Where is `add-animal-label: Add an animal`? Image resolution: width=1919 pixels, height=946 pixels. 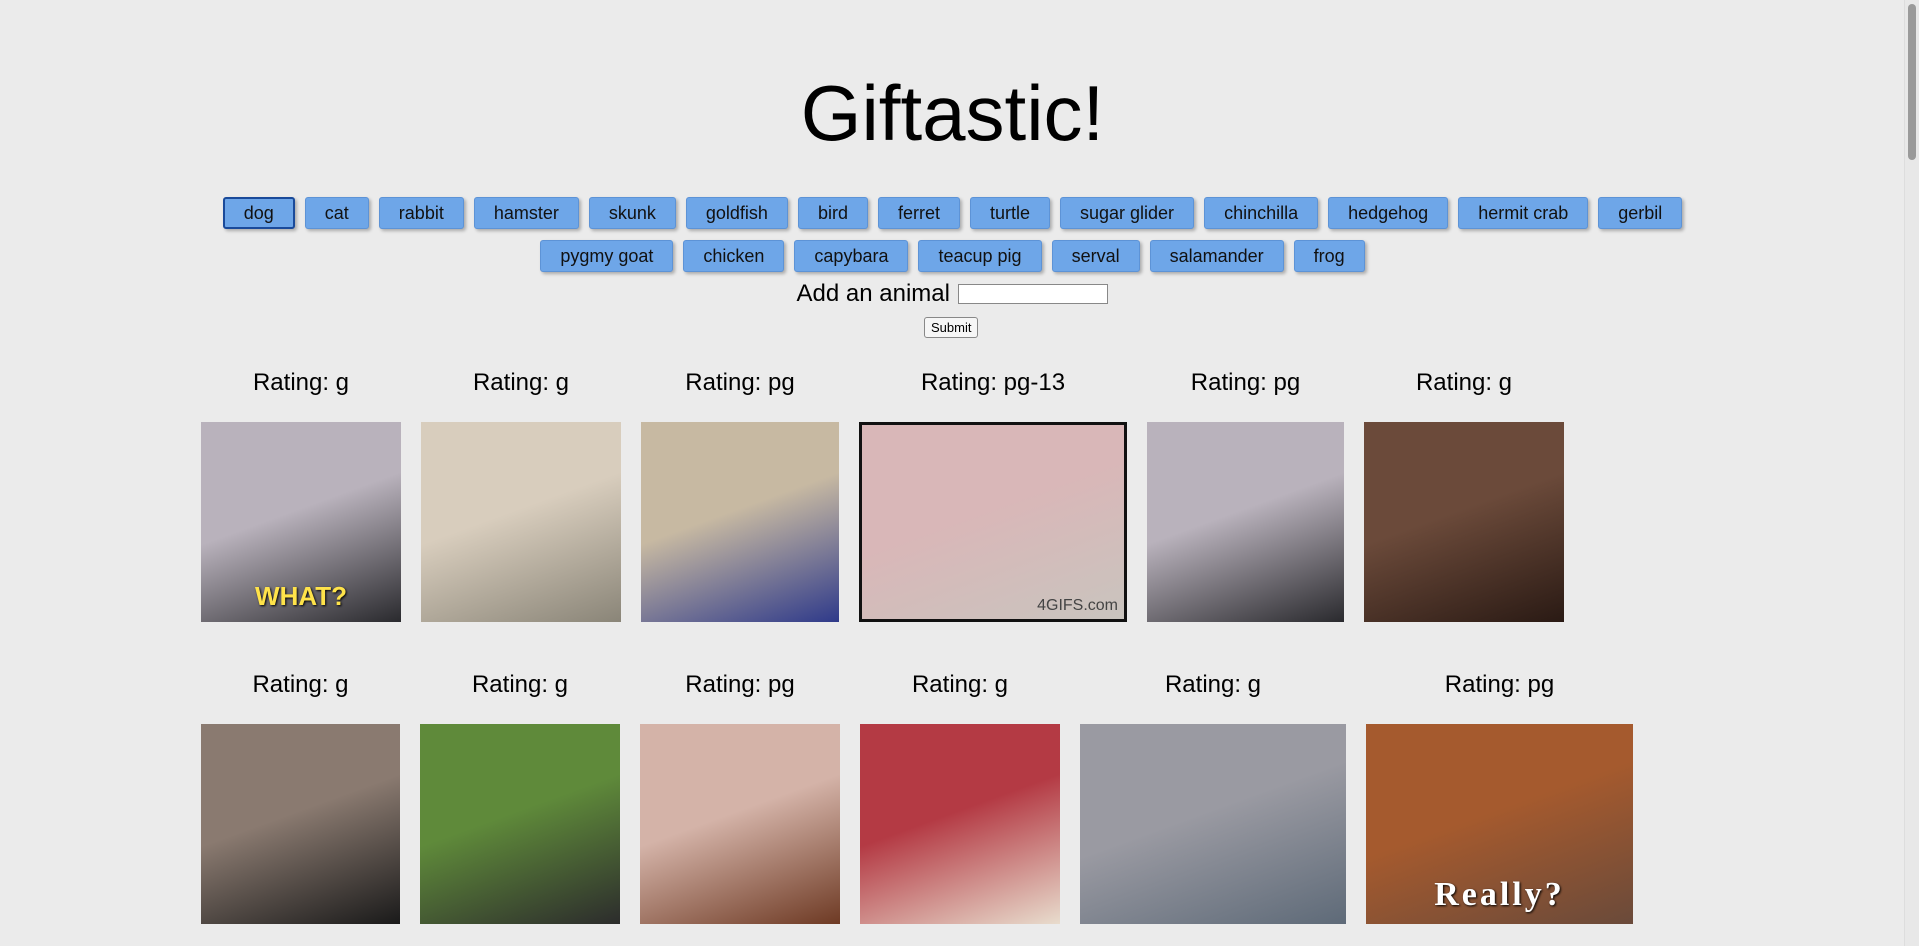
add-animal-label: Add an animal is located at coordinates (873, 293).